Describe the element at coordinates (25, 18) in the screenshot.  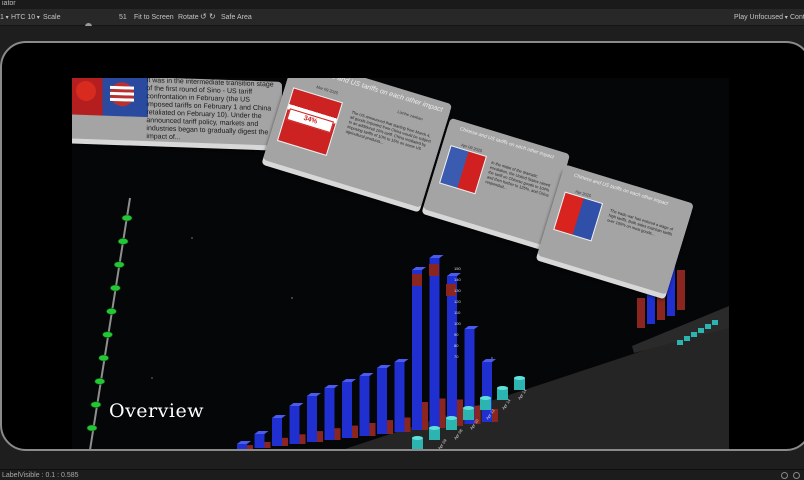
I see `device-dropdown: HTC 10` at that location.